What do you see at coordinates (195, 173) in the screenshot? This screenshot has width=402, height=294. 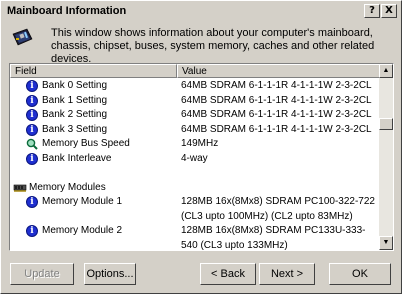 I see `list-row` at bounding box center [195, 173].